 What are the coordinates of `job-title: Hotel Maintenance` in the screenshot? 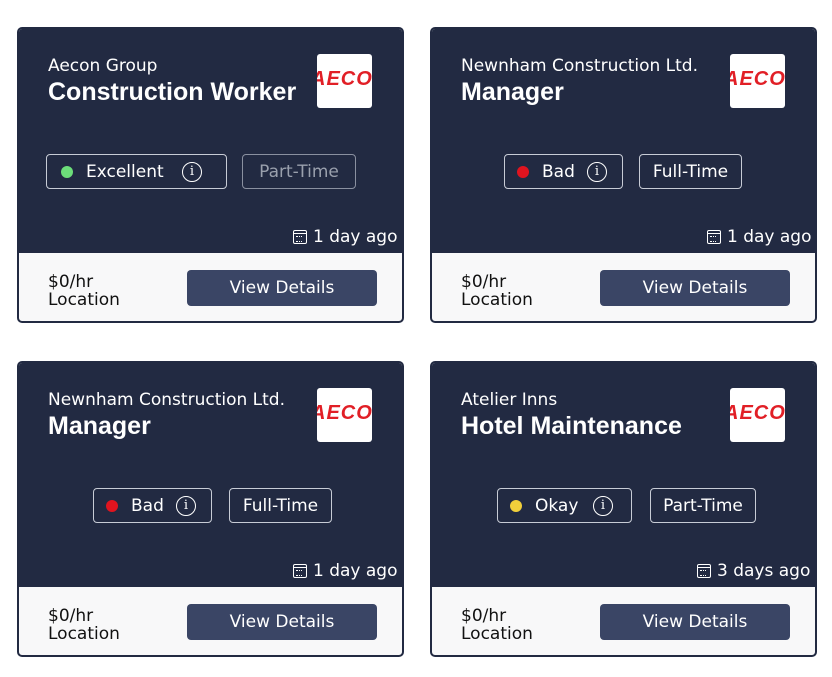 It's located at (571, 426).